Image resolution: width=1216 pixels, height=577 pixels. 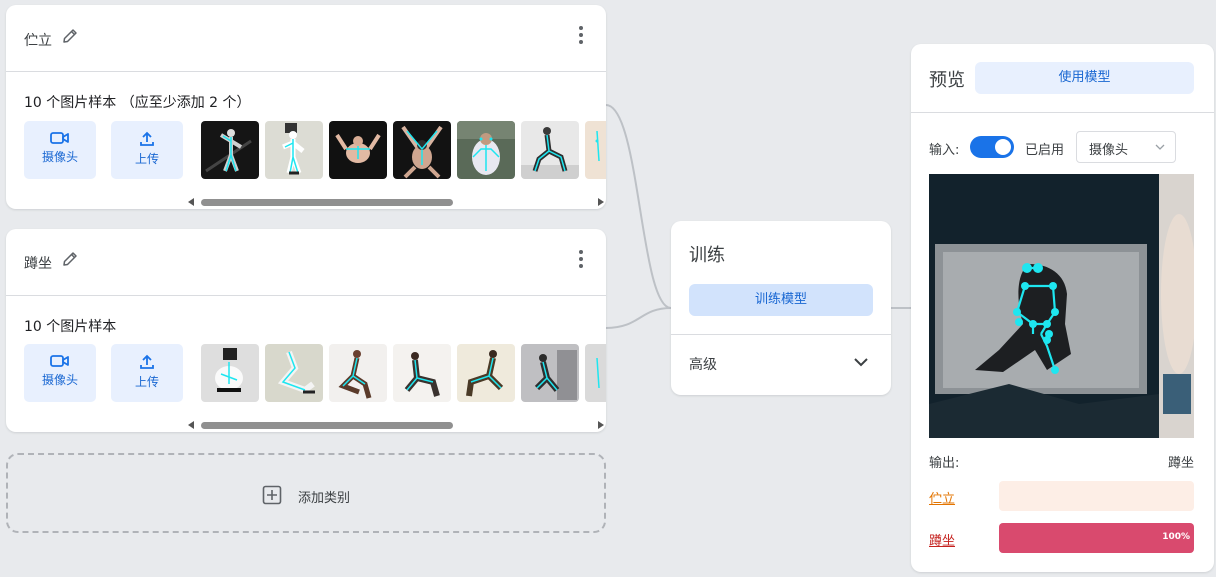 I want to click on source-select-value: 摄像头, so click(x=1109, y=150).